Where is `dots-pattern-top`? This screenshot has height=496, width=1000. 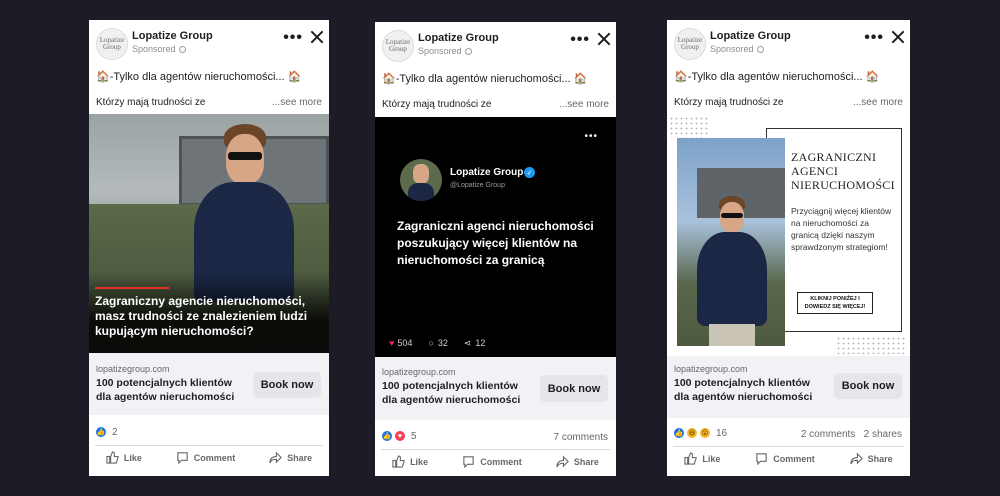
dots-pattern-top is located at coordinates (689, 127).